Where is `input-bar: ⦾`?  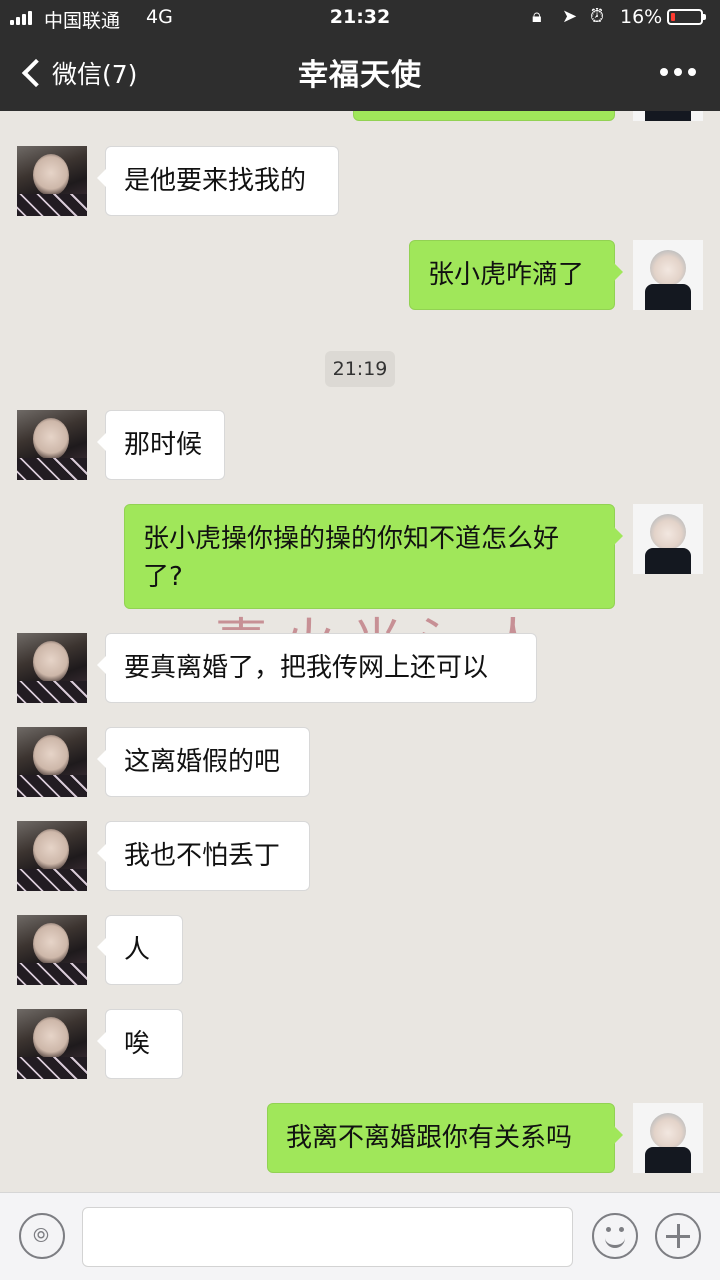 input-bar: ⦾ is located at coordinates (360, 1236).